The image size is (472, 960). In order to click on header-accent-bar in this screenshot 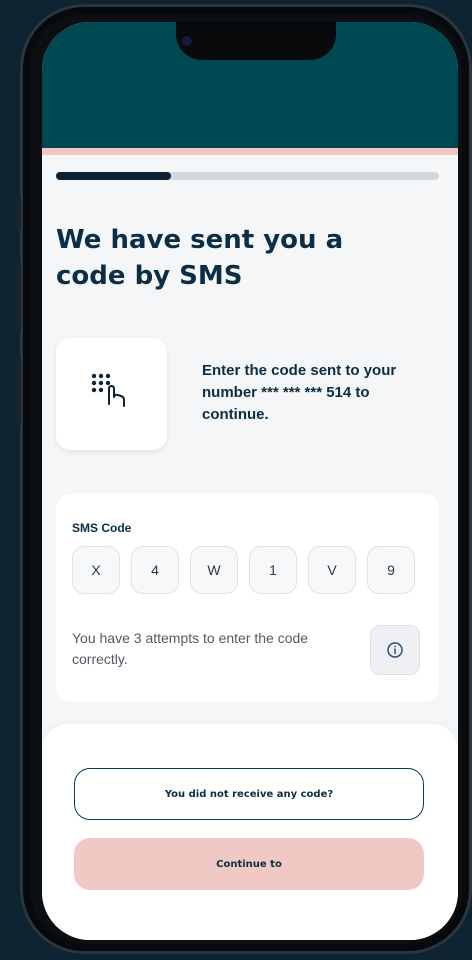, I will do `click(250, 151)`.